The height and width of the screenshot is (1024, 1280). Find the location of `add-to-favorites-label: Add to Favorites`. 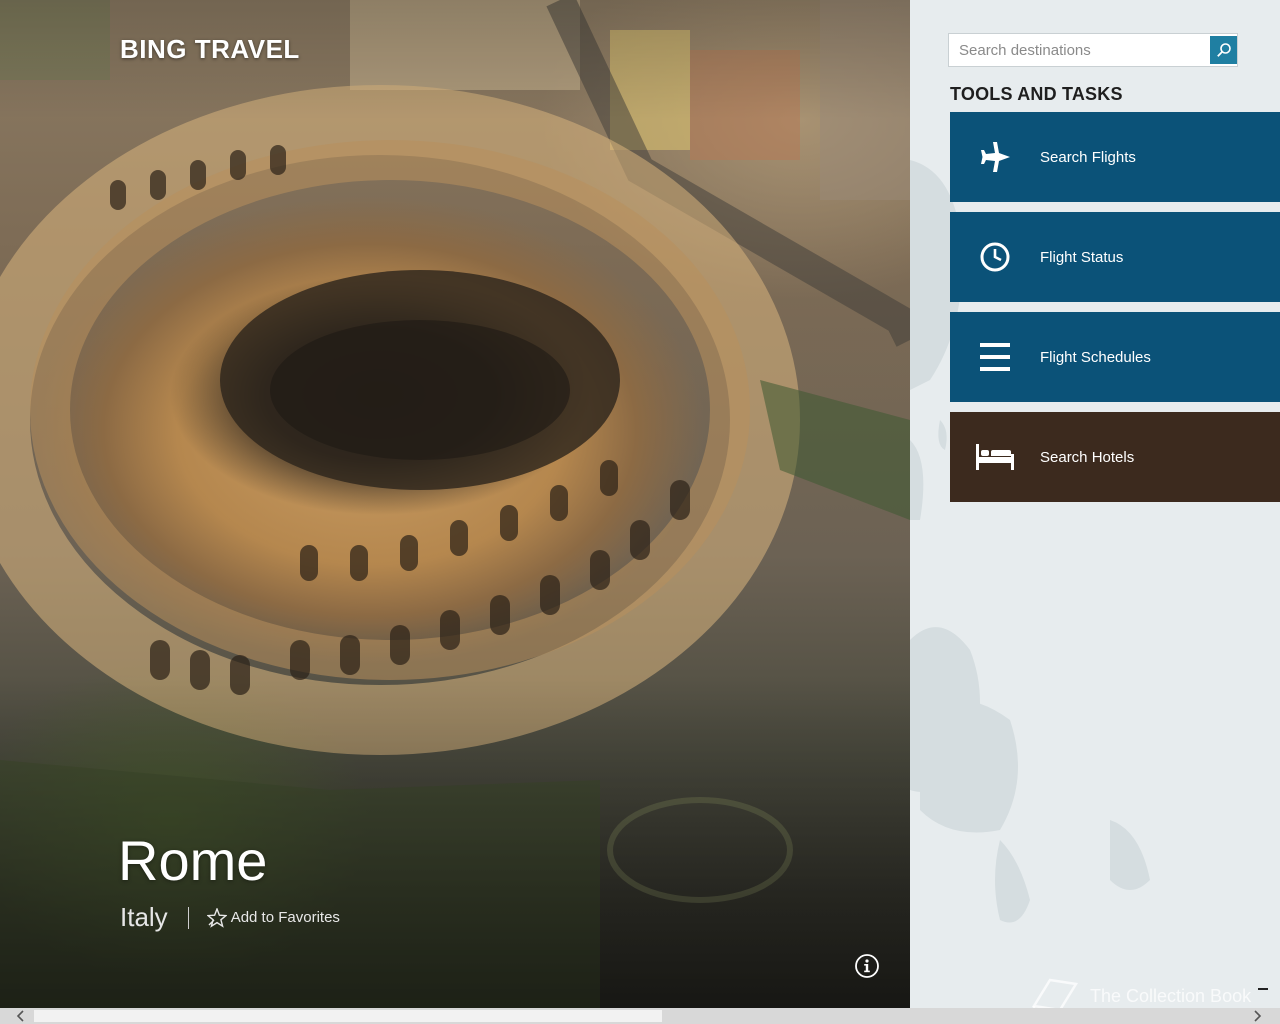

add-to-favorites-label: Add to Favorites is located at coordinates (285, 917).